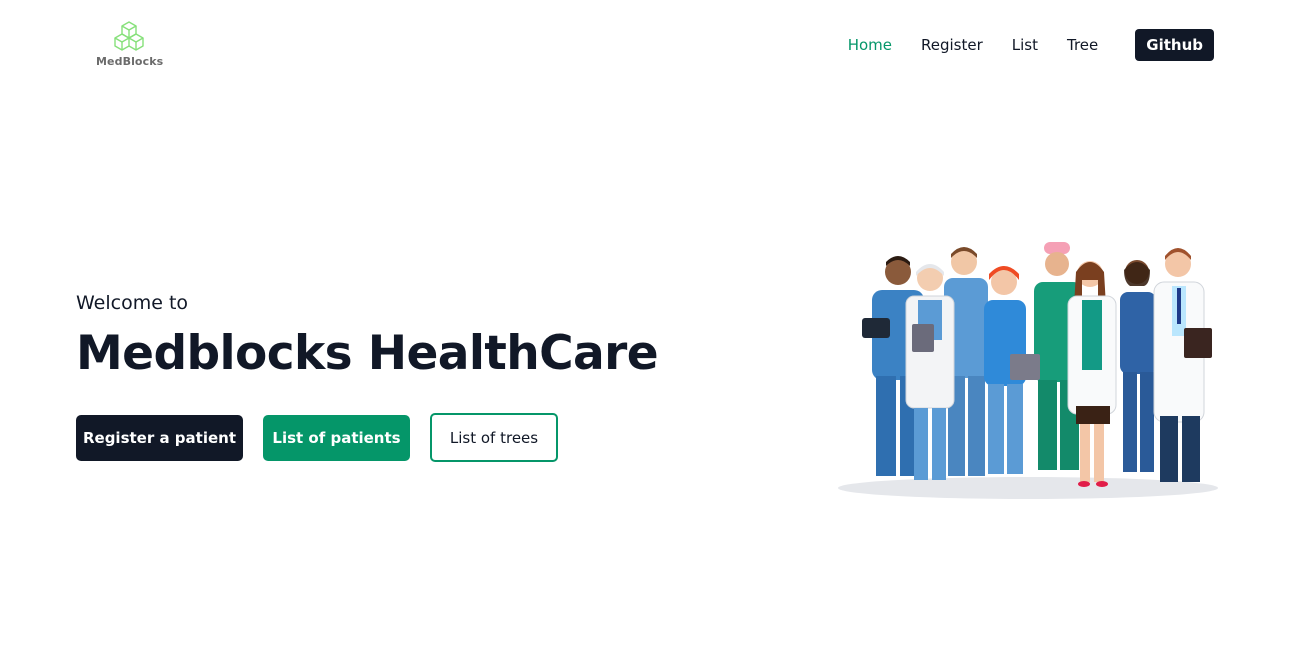 The width and height of the screenshot is (1296, 658). What do you see at coordinates (130, 61) in the screenshot?
I see `brand-name: MedBlocks` at bounding box center [130, 61].